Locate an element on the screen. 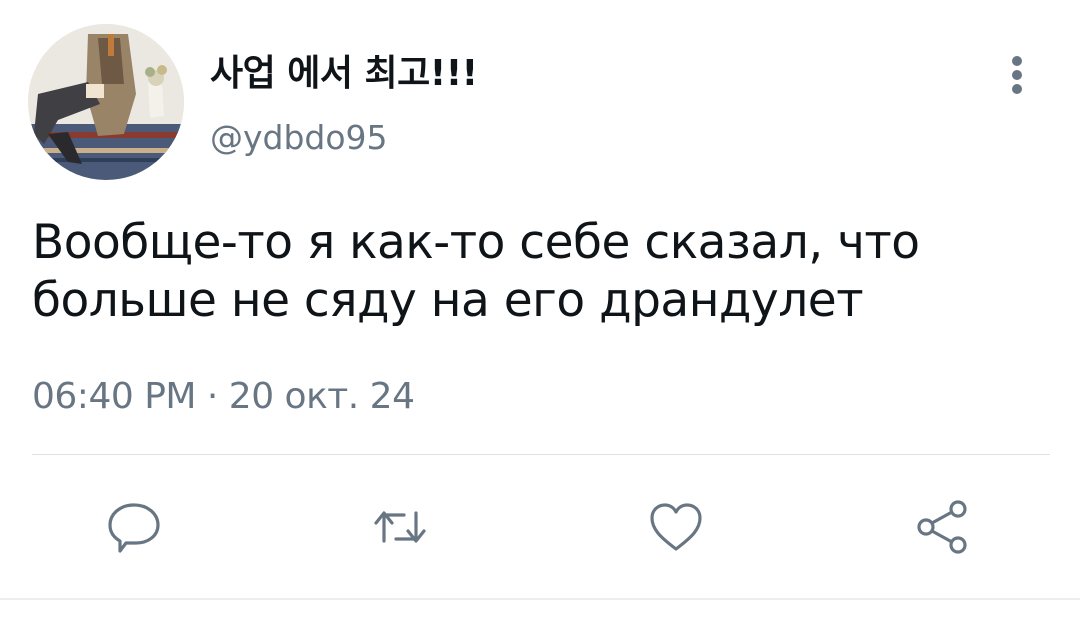 This screenshot has height=618, width=1080. like-button is located at coordinates (676, 527).